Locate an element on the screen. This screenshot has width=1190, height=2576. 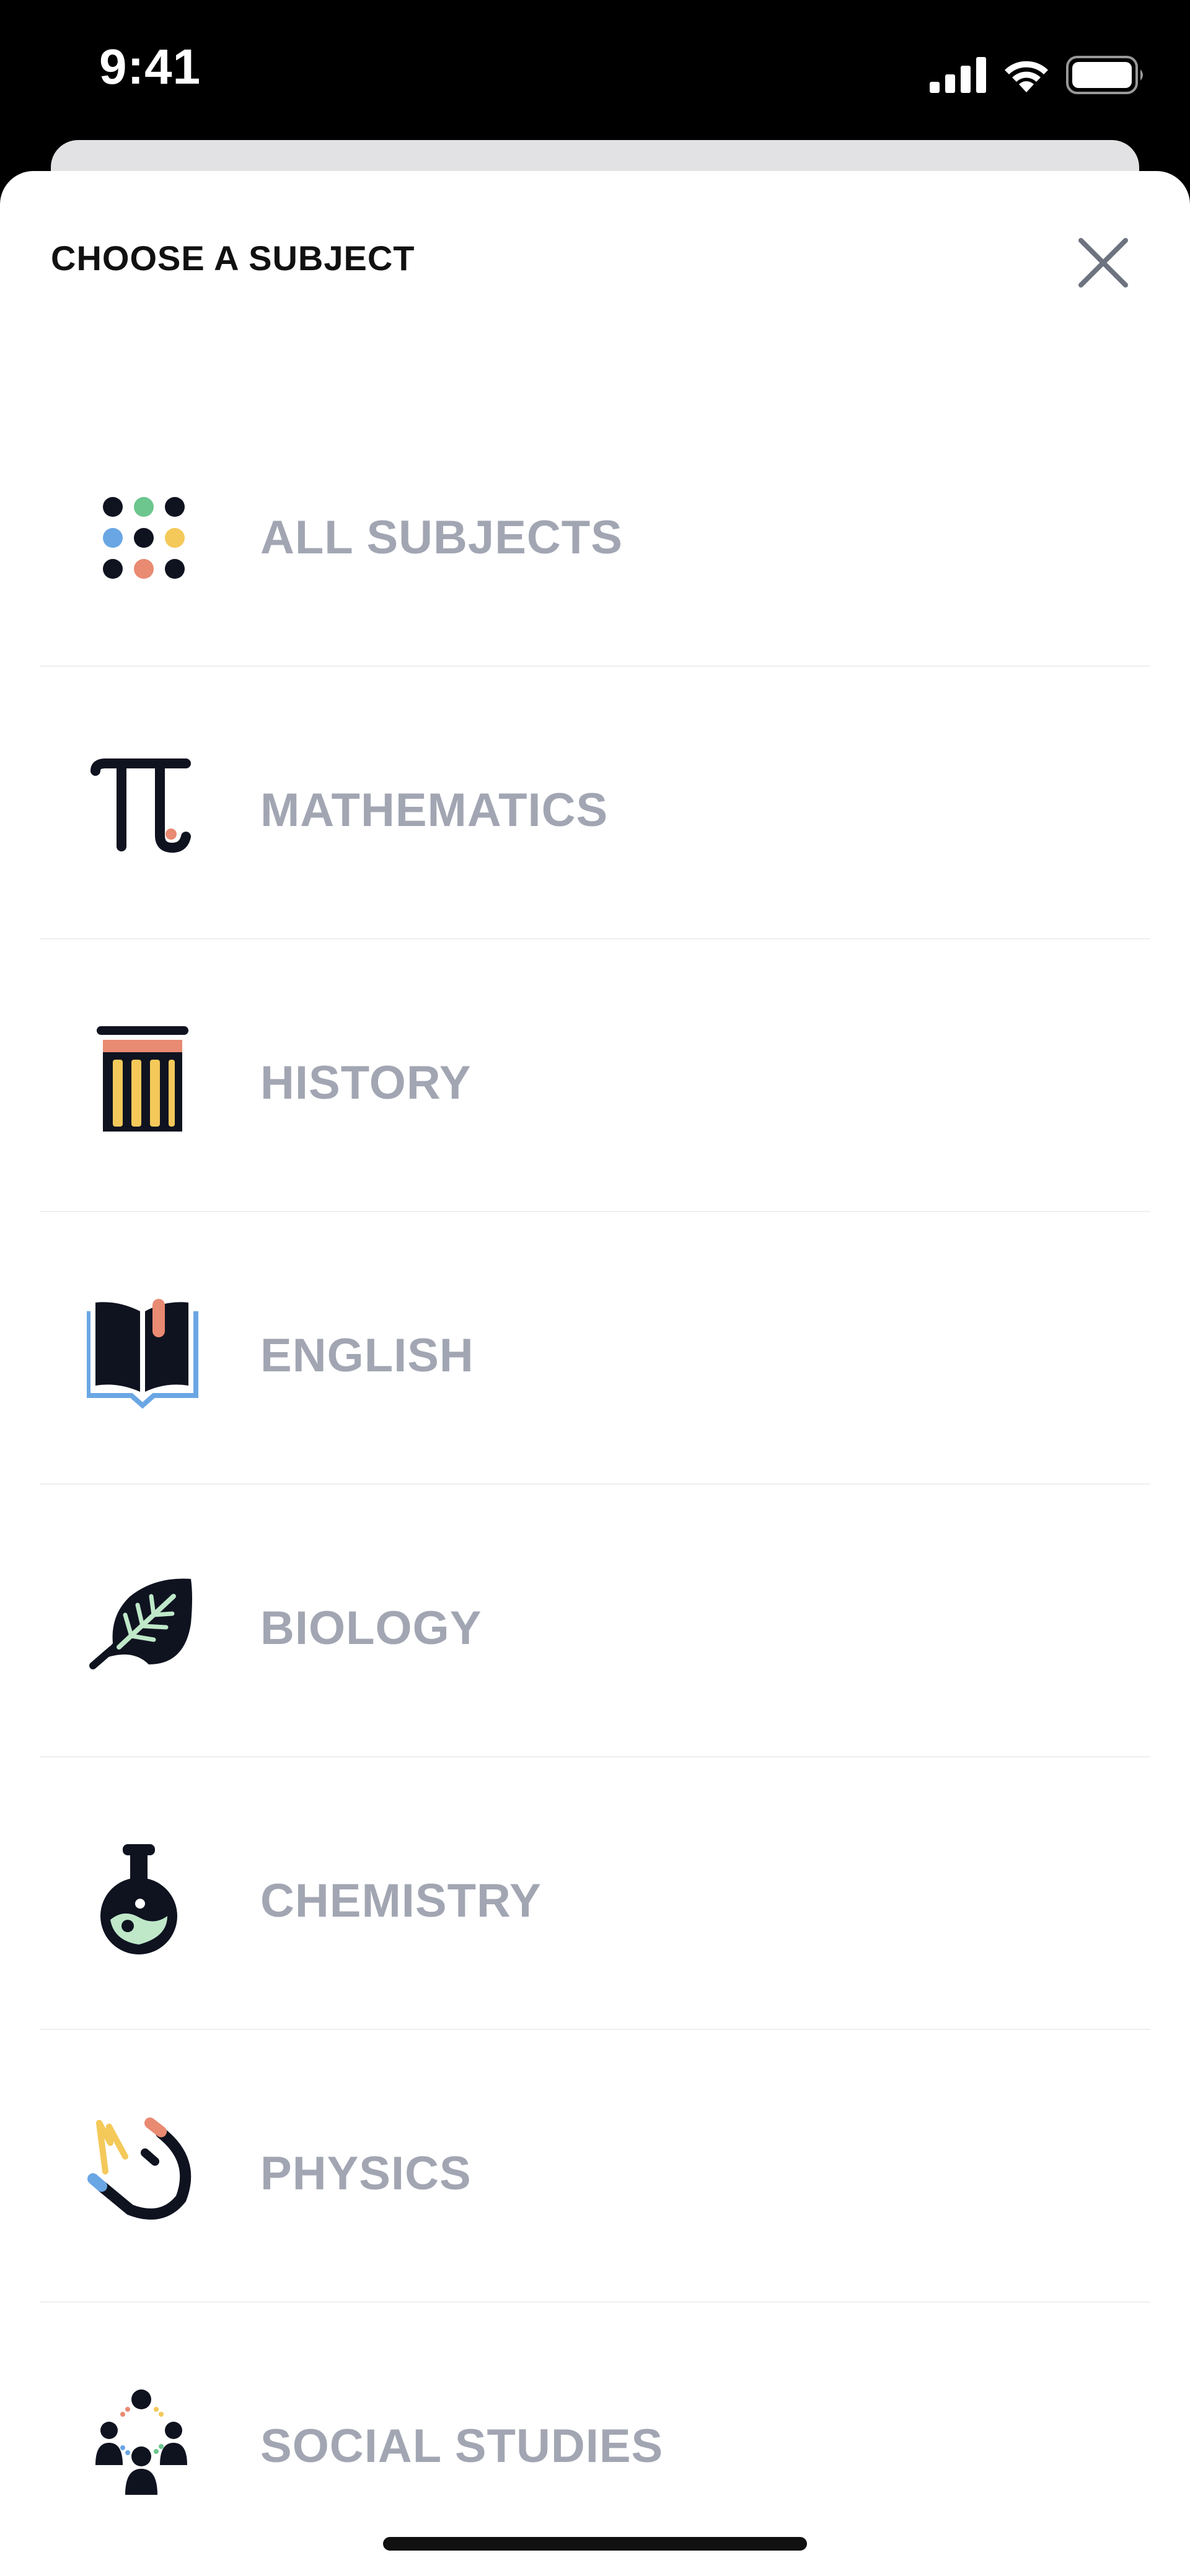
home-indicator is located at coordinates (595, 2544).